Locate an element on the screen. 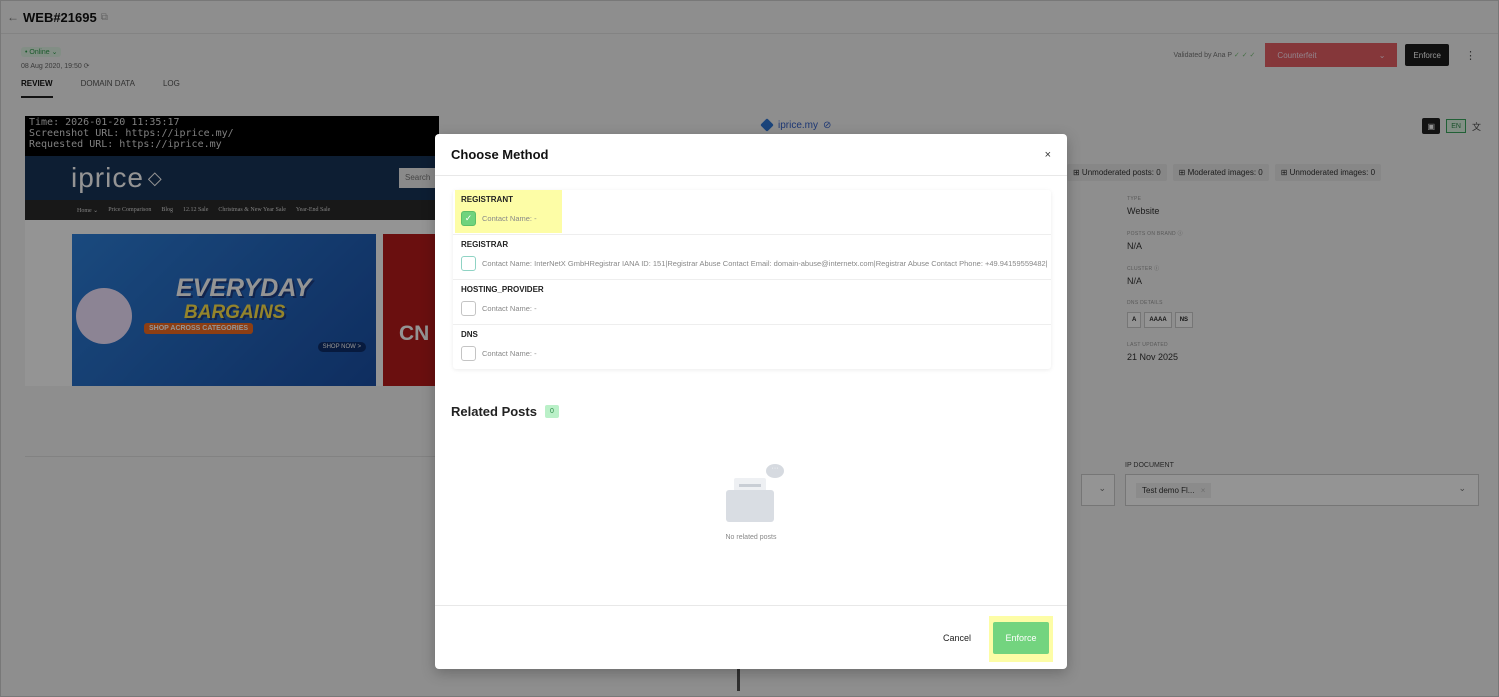 The height and width of the screenshot is (697, 1499). enforce-button-highlight: Enforce is located at coordinates (1021, 639).